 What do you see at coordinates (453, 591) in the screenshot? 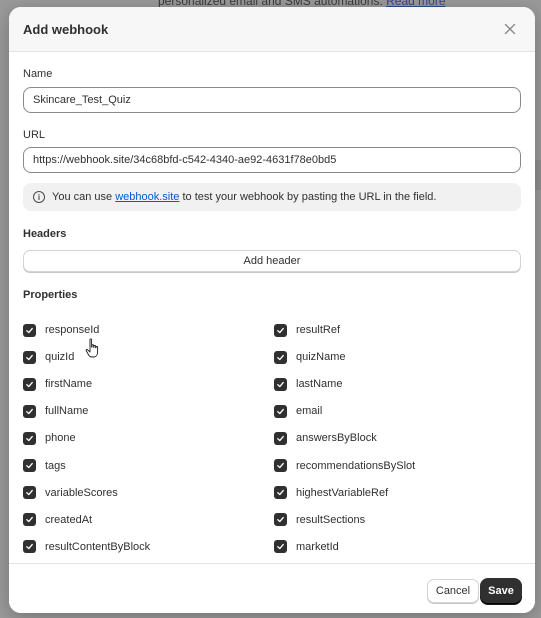
I see `cancel-button: Cancel` at bounding box center [453, 591].